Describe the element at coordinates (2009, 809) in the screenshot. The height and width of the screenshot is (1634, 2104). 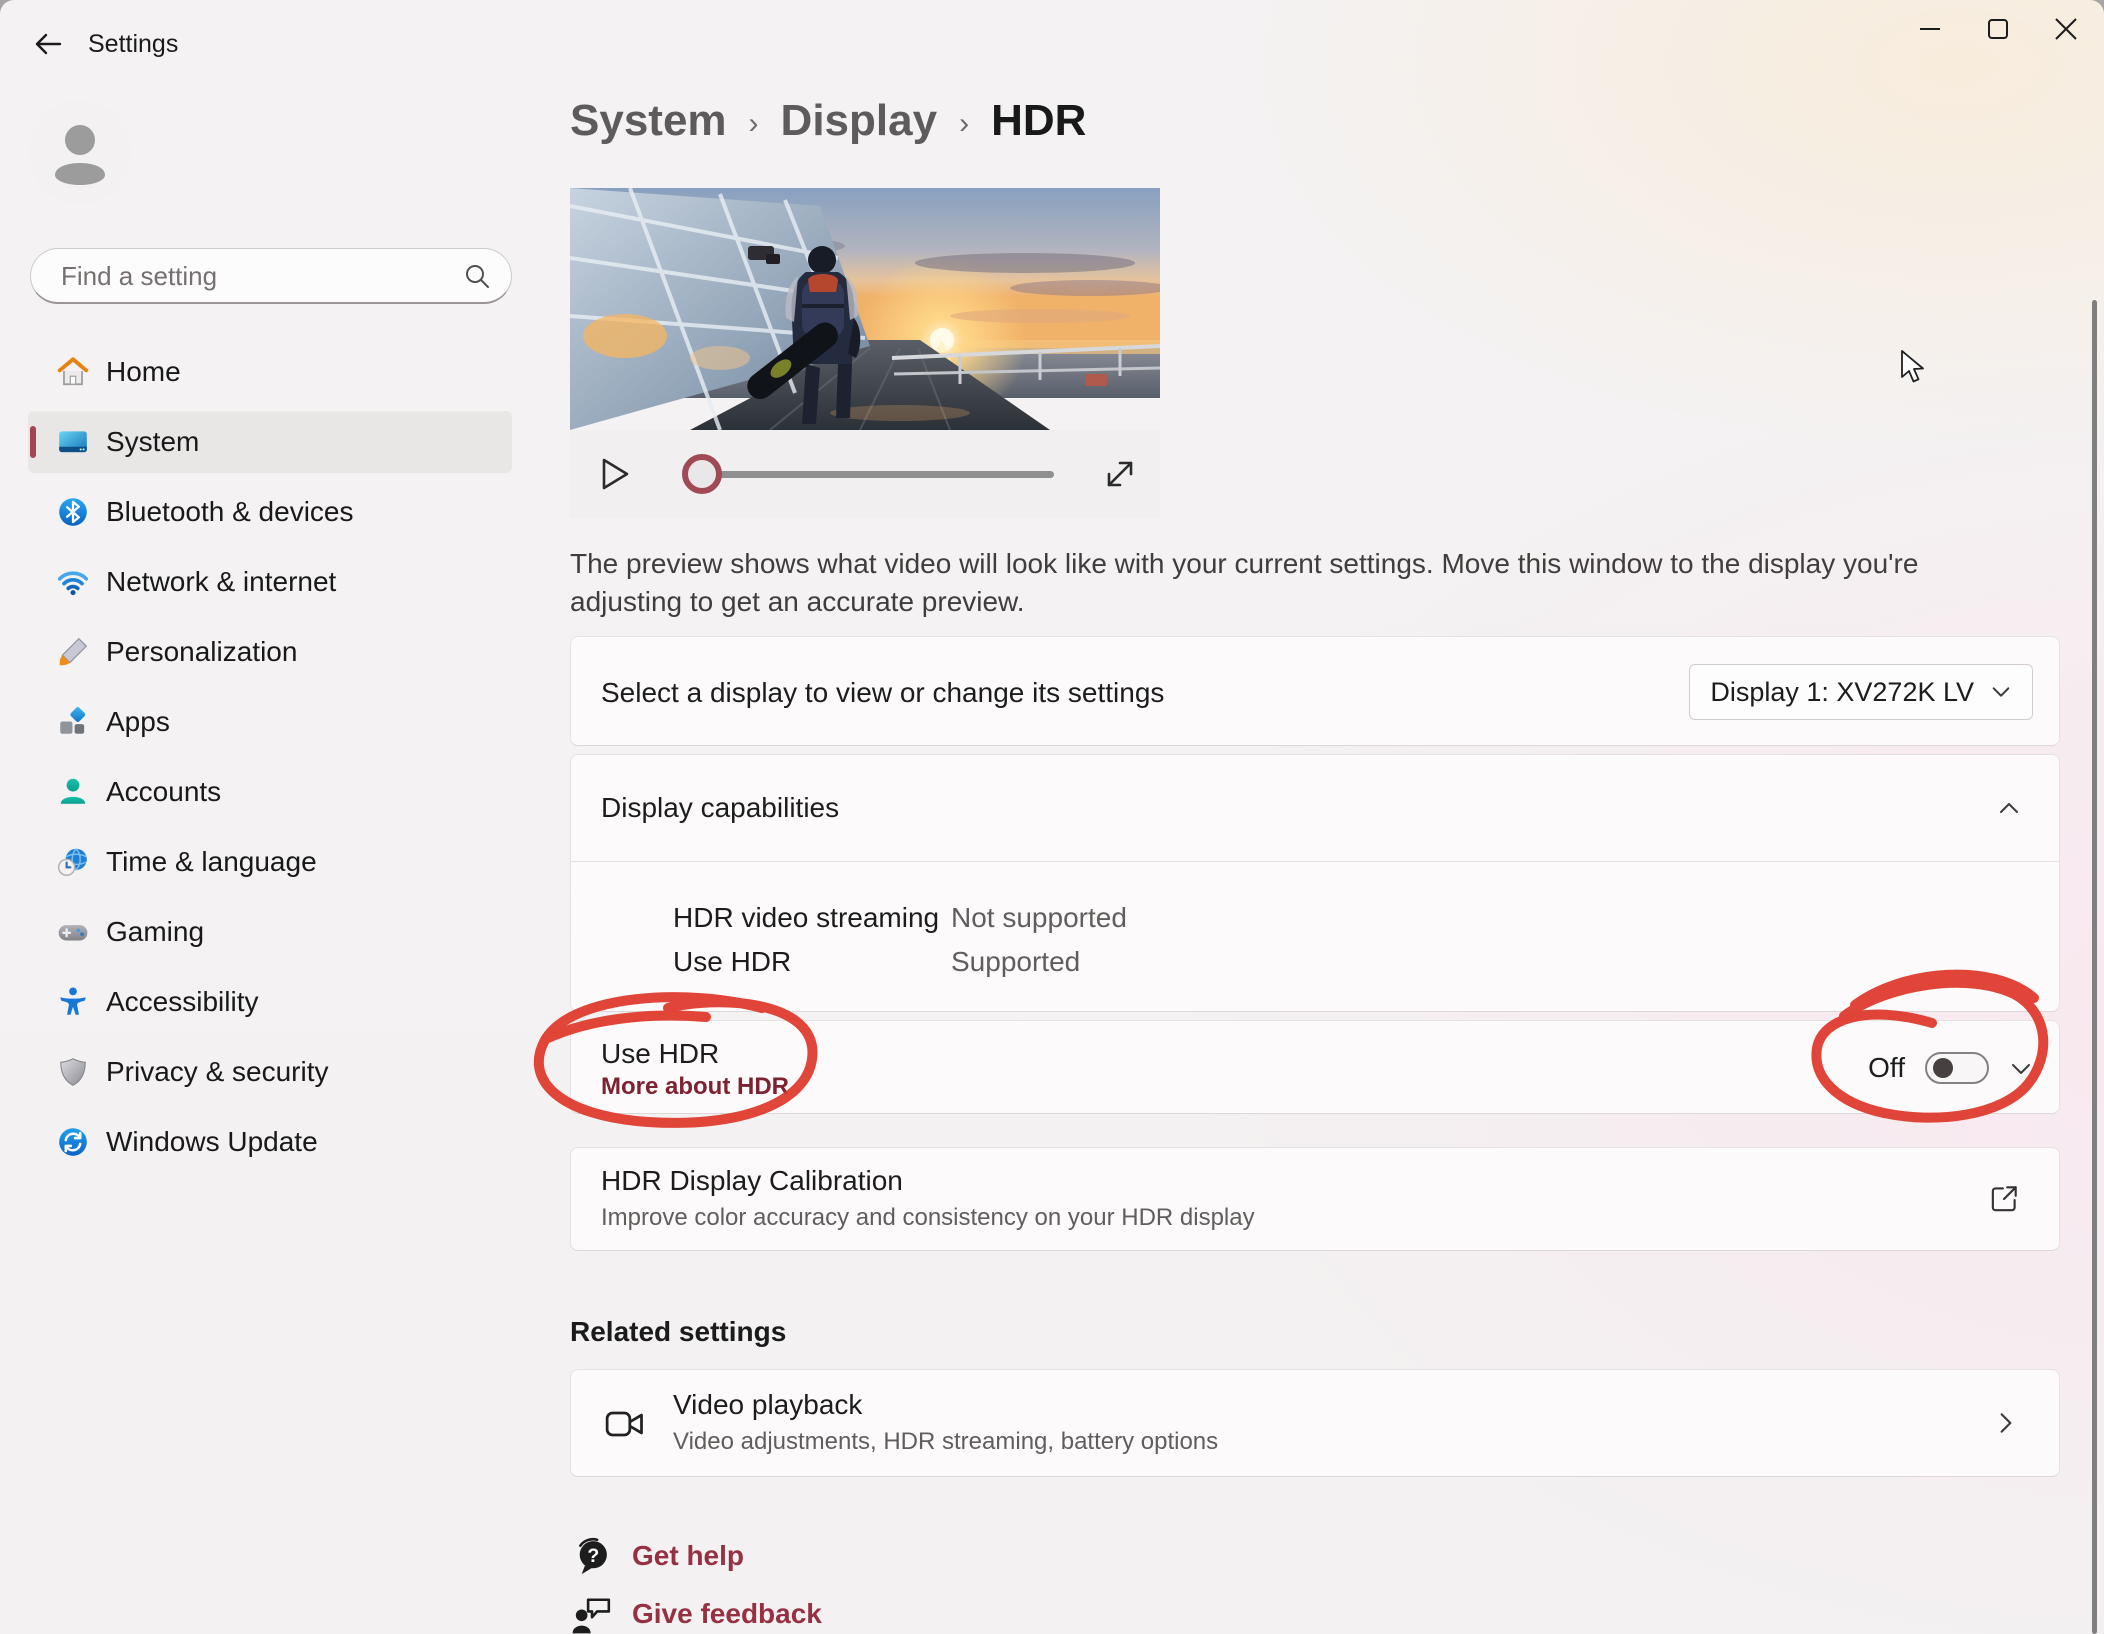
I see `chevron-up-icon` at that location.